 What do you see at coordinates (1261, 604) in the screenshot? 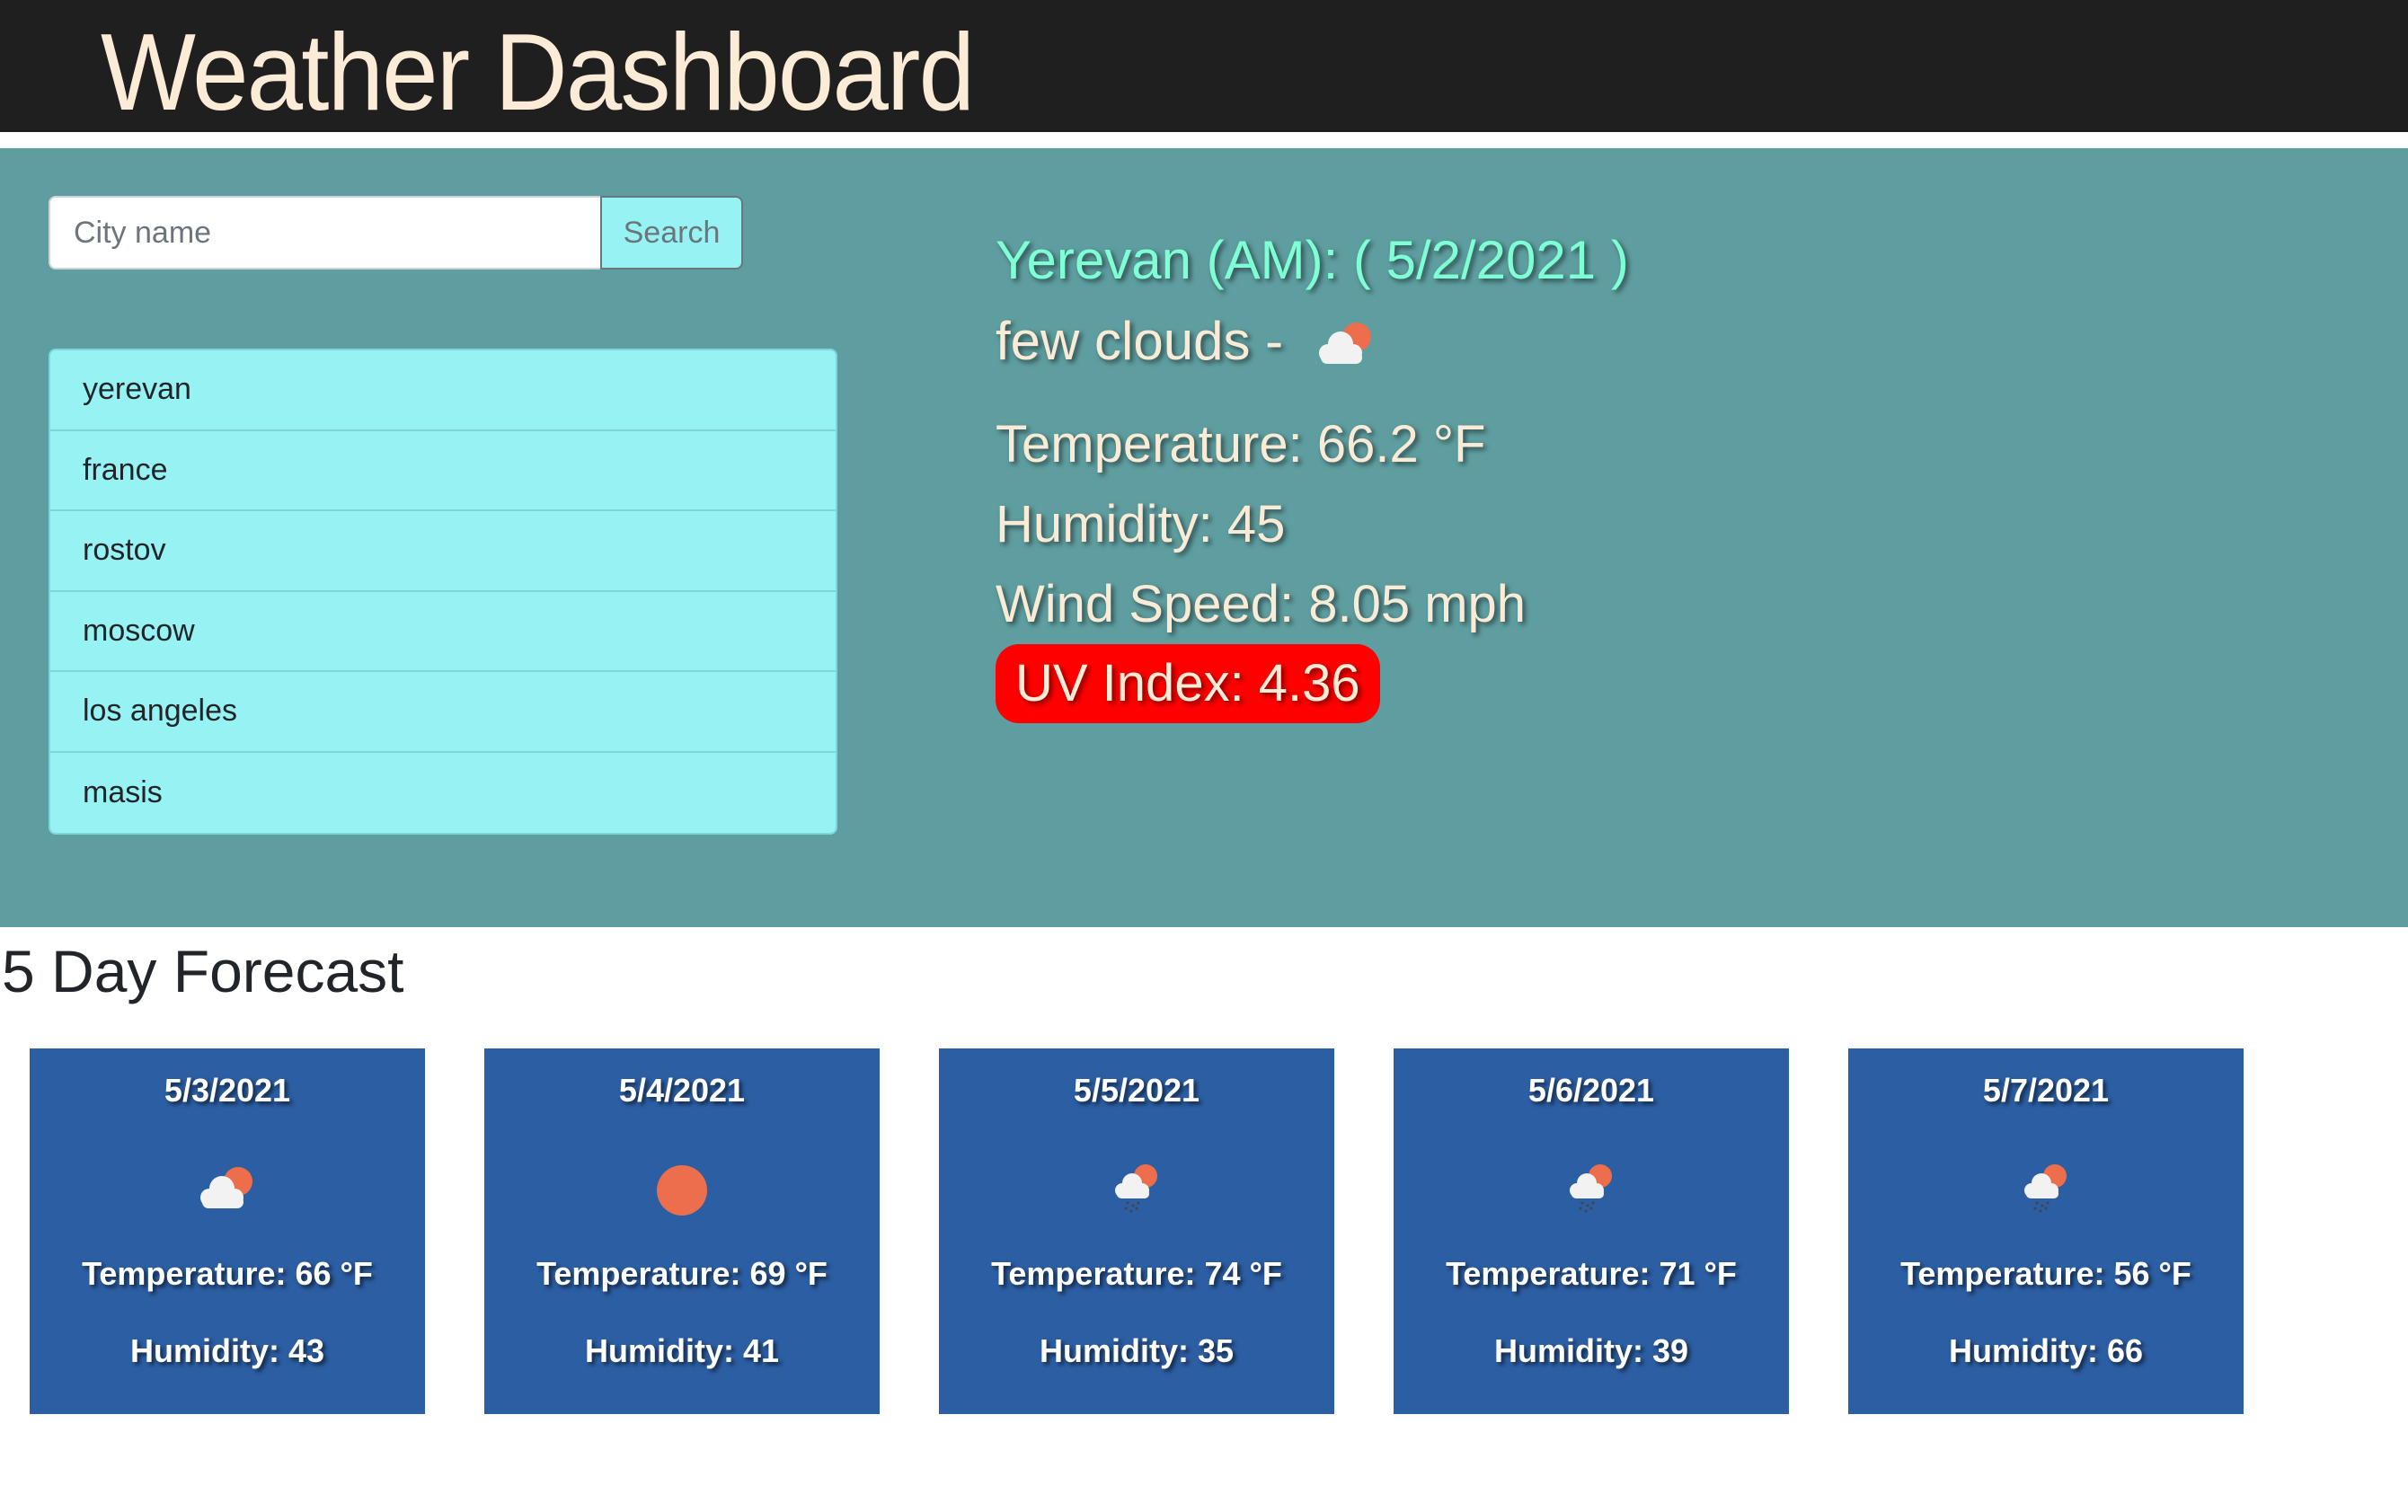
I see `current-wind-speed: Wind Speed: 8.05 mph` at bounding box center [1261, 604].